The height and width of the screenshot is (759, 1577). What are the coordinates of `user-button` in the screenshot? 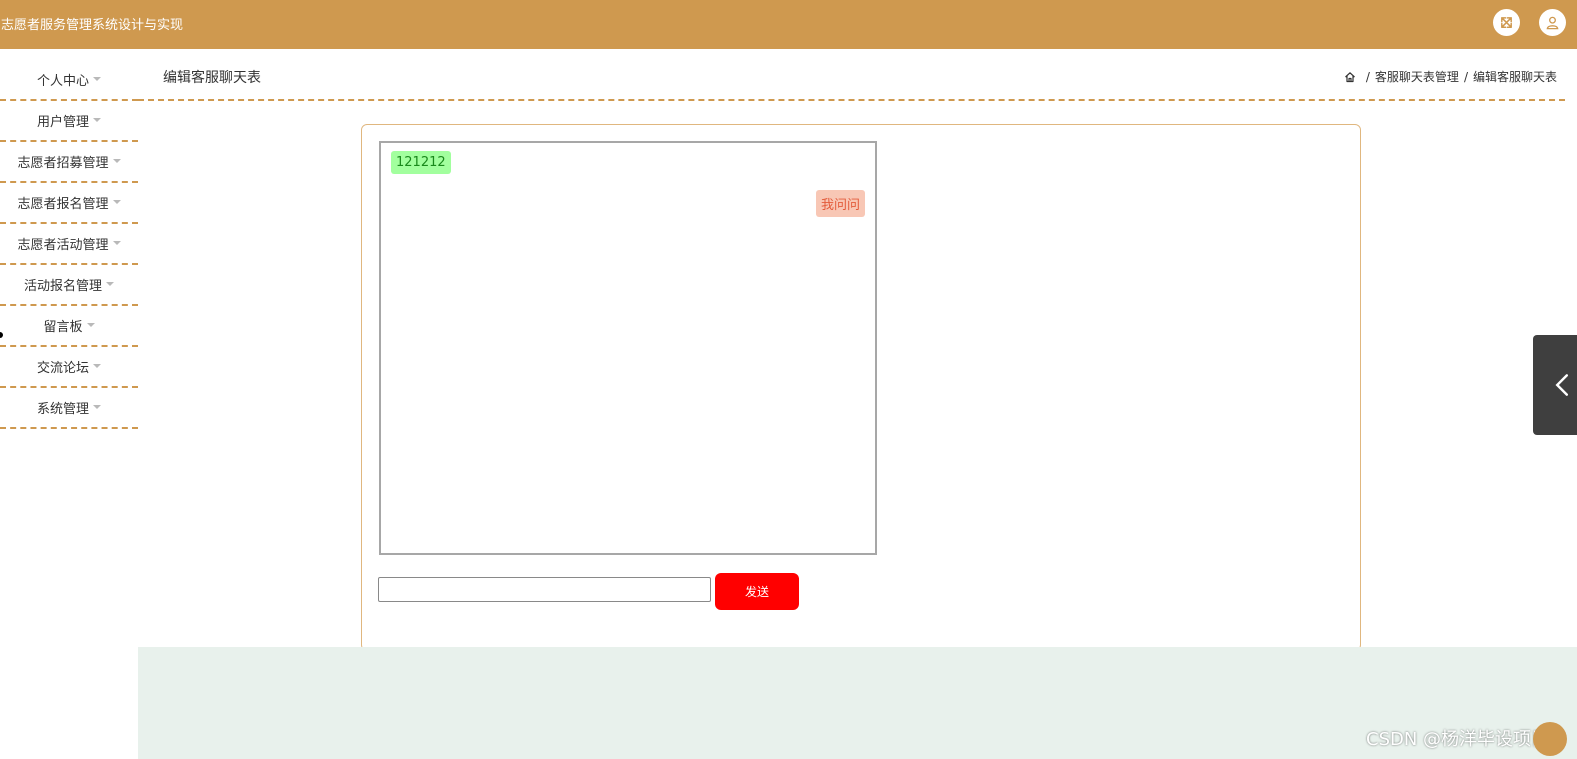 It's located at (1552, 22).